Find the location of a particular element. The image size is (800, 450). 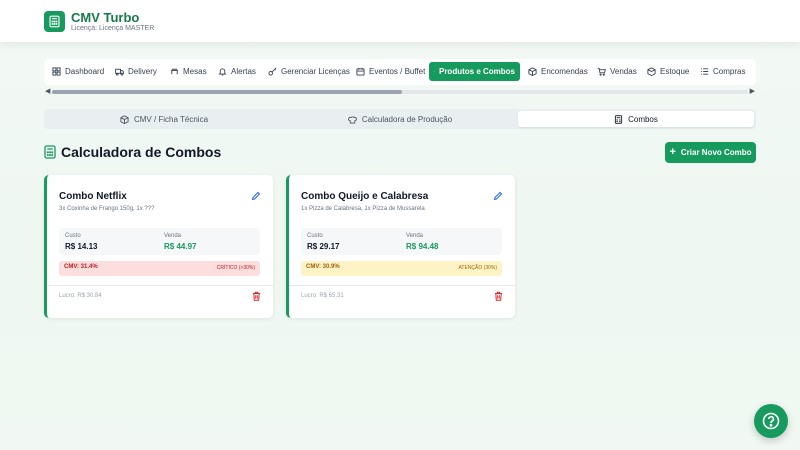

cost-value: R$ 14.13 is located at coordinates (81, 246).